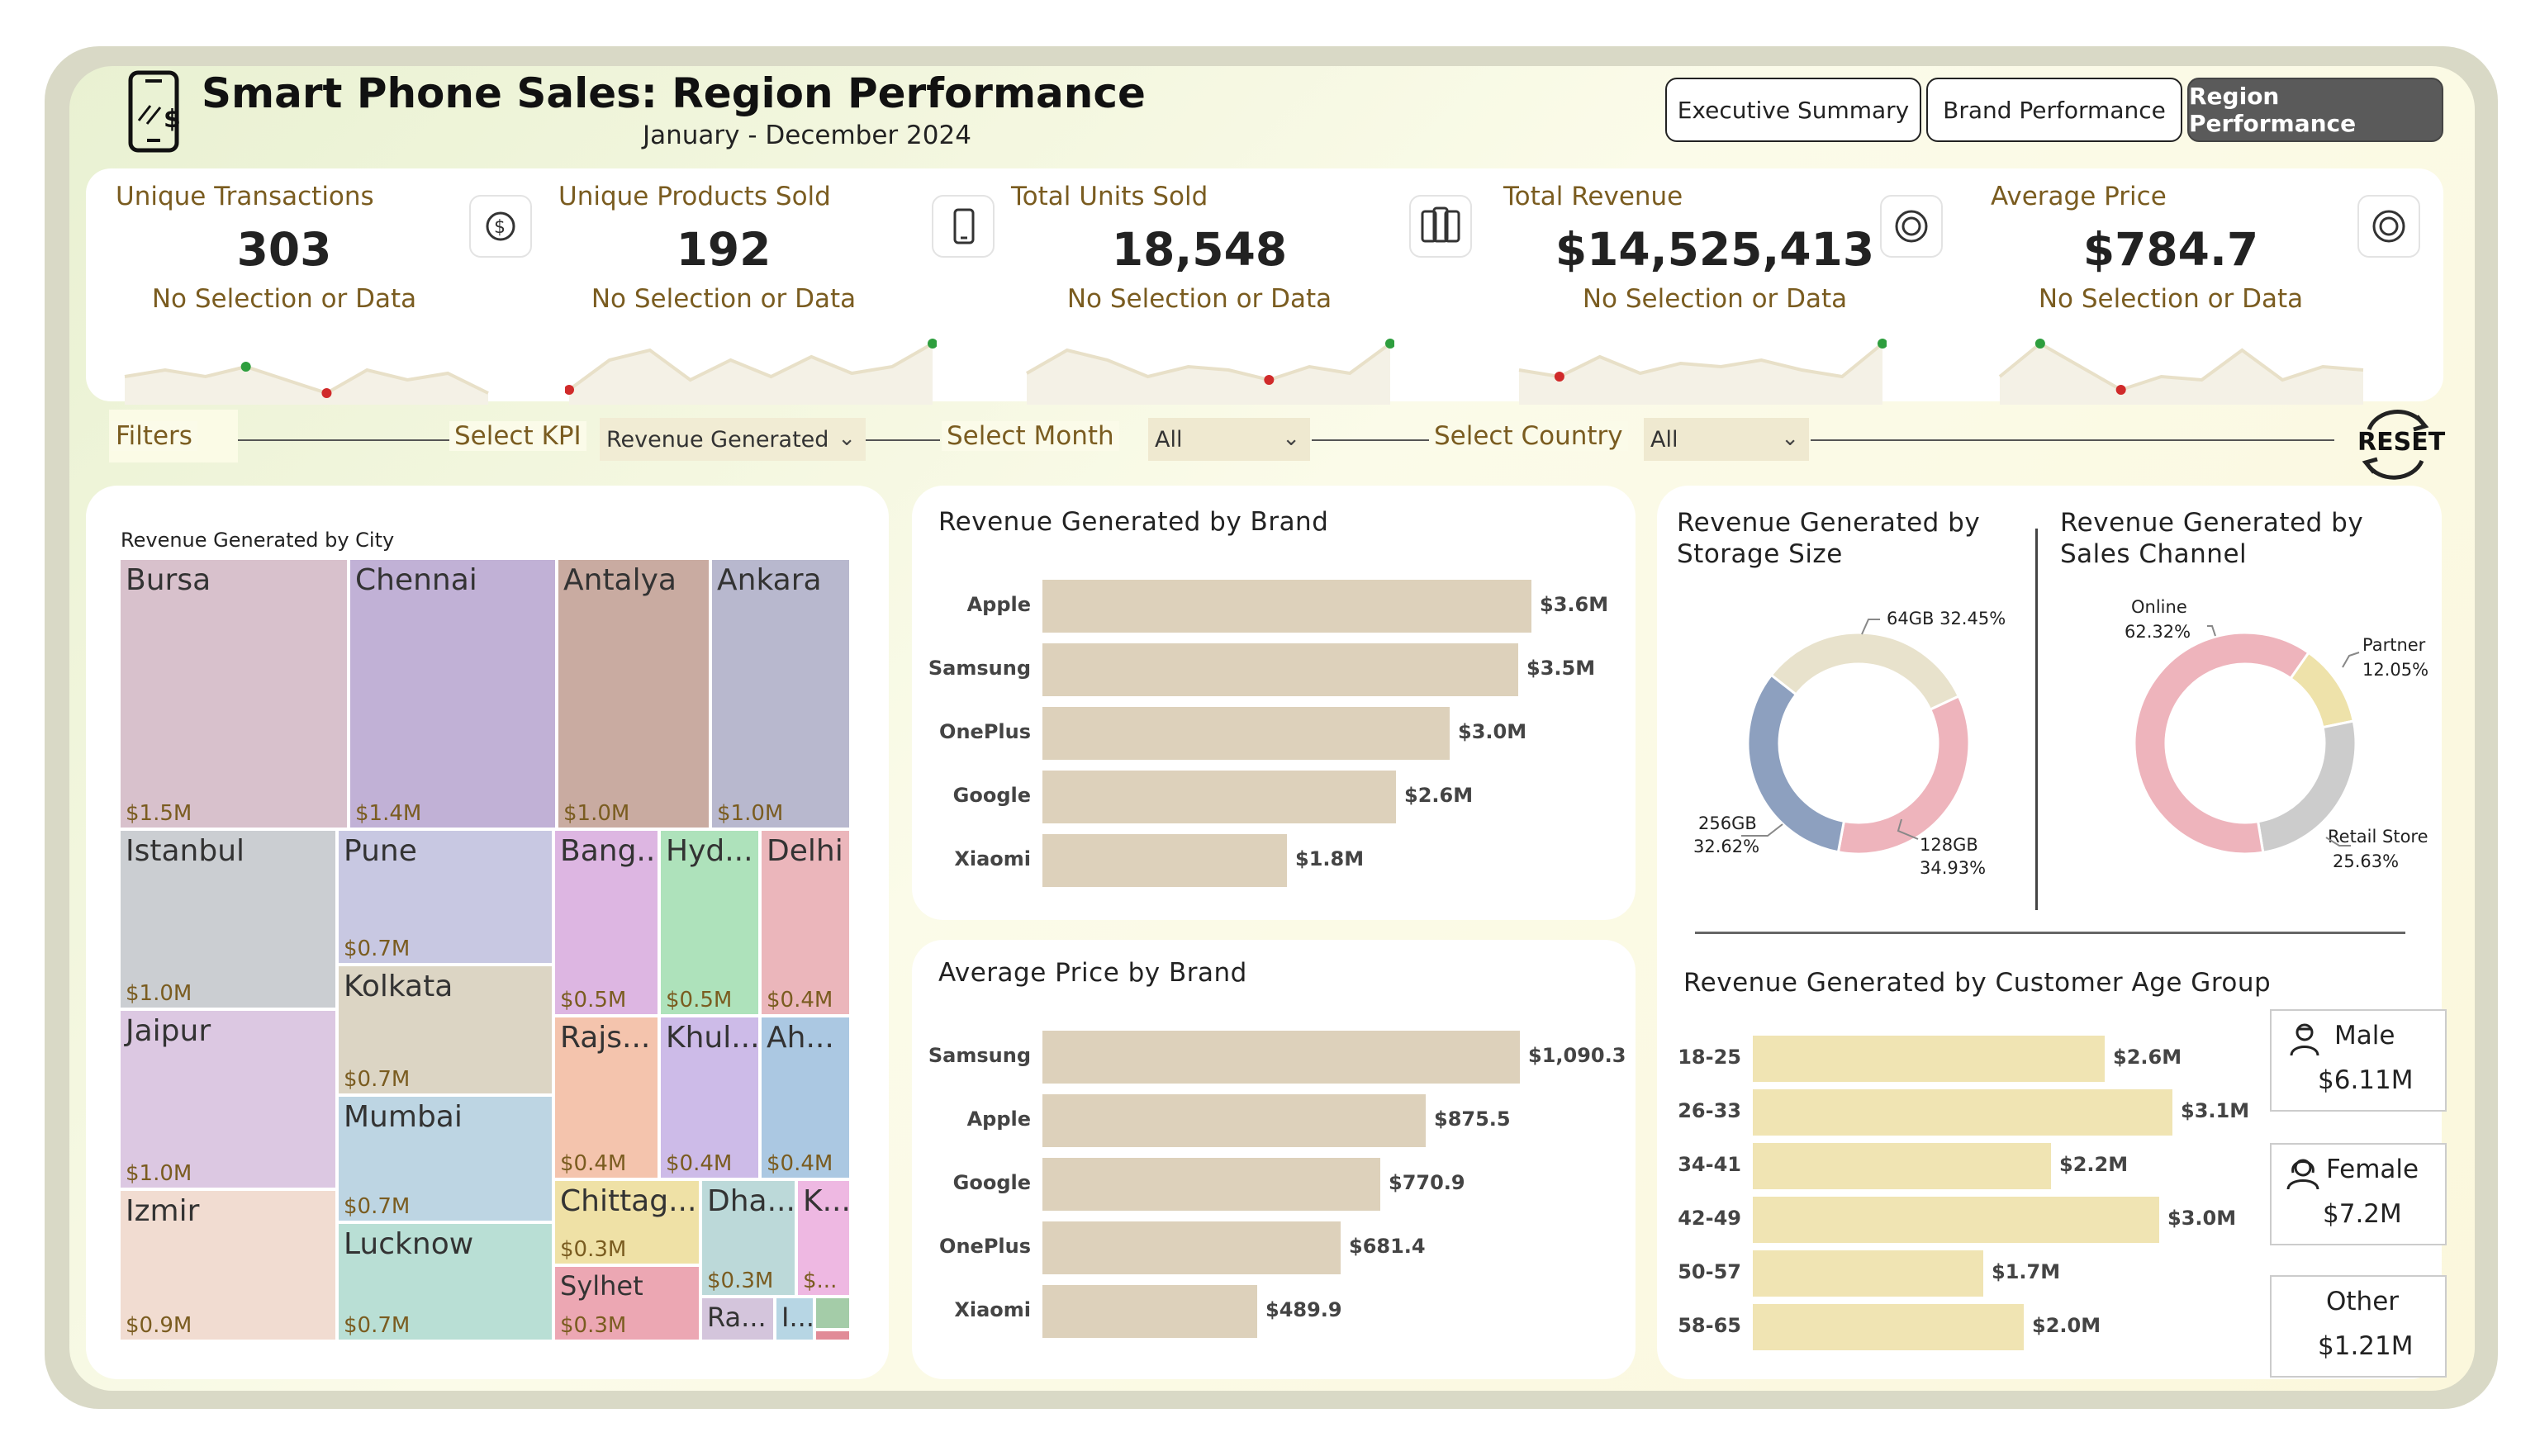  I want to click on treemap-cell: Jaipur $1.0M, so click(228, 1099).